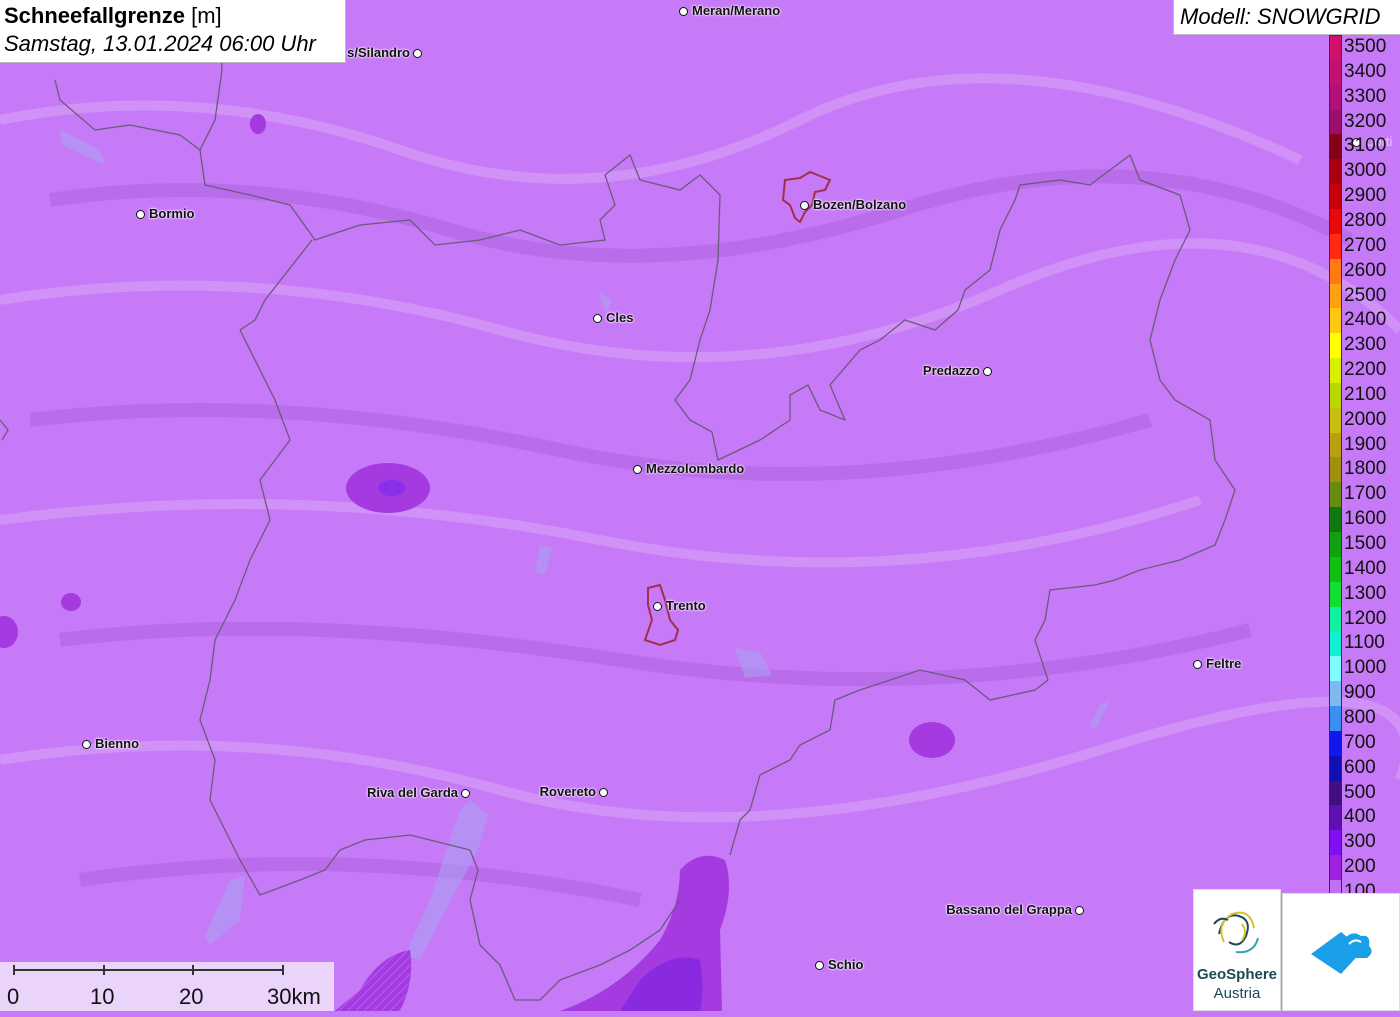 The height and width of the screenshot is (1017, 1400). I want to click on legend-label: 1000, so click(1365, 668).